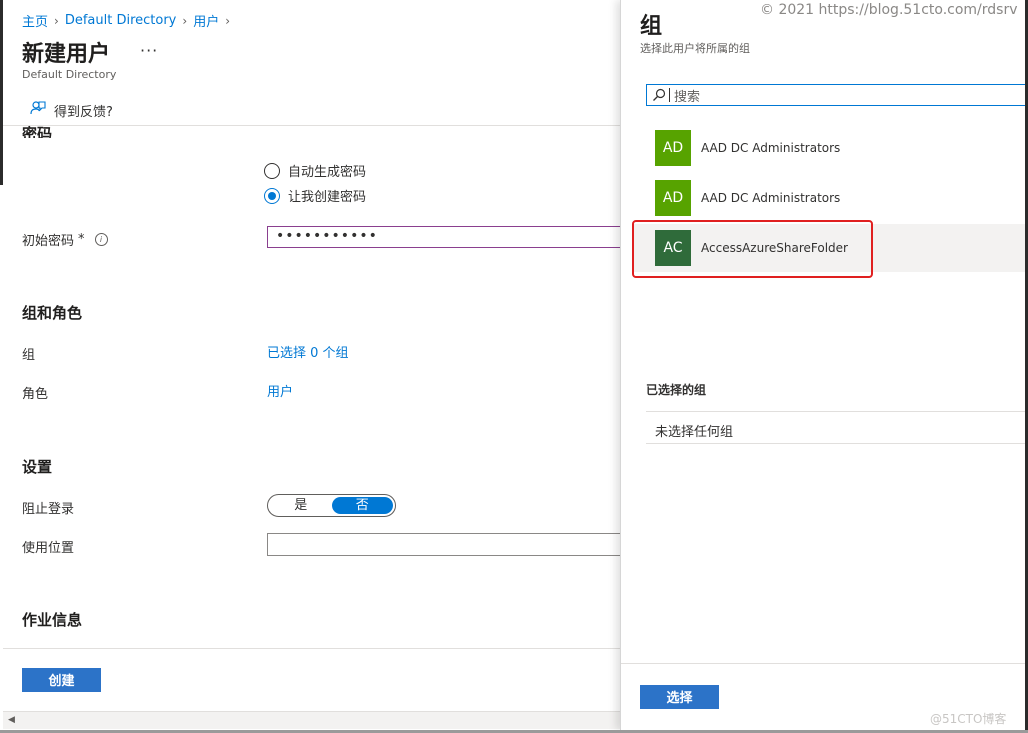 The image size is (1028, 733). What do you see at coordinates (889, 10) in the screenshot?
I see `watermark-top: © 2021 https://blog.51cto.com/rdsrv` at bounding box center [889, 10].